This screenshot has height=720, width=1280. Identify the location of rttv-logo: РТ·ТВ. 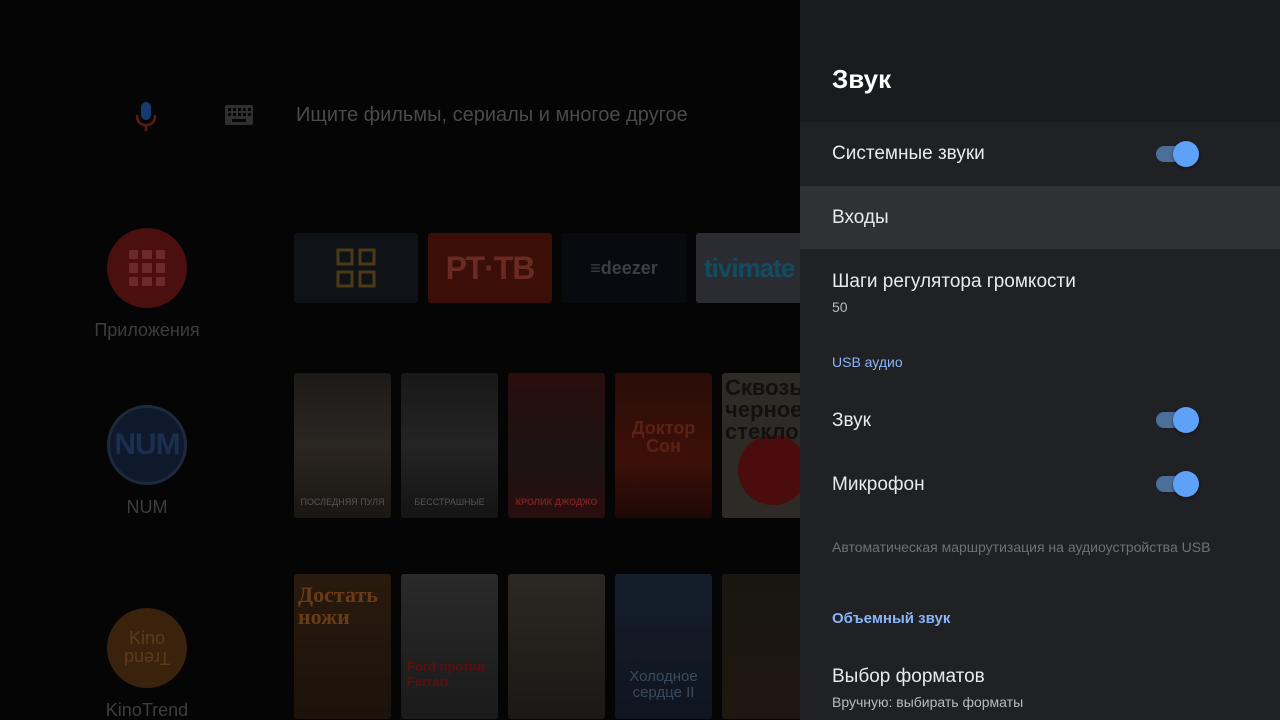
(490, 267).